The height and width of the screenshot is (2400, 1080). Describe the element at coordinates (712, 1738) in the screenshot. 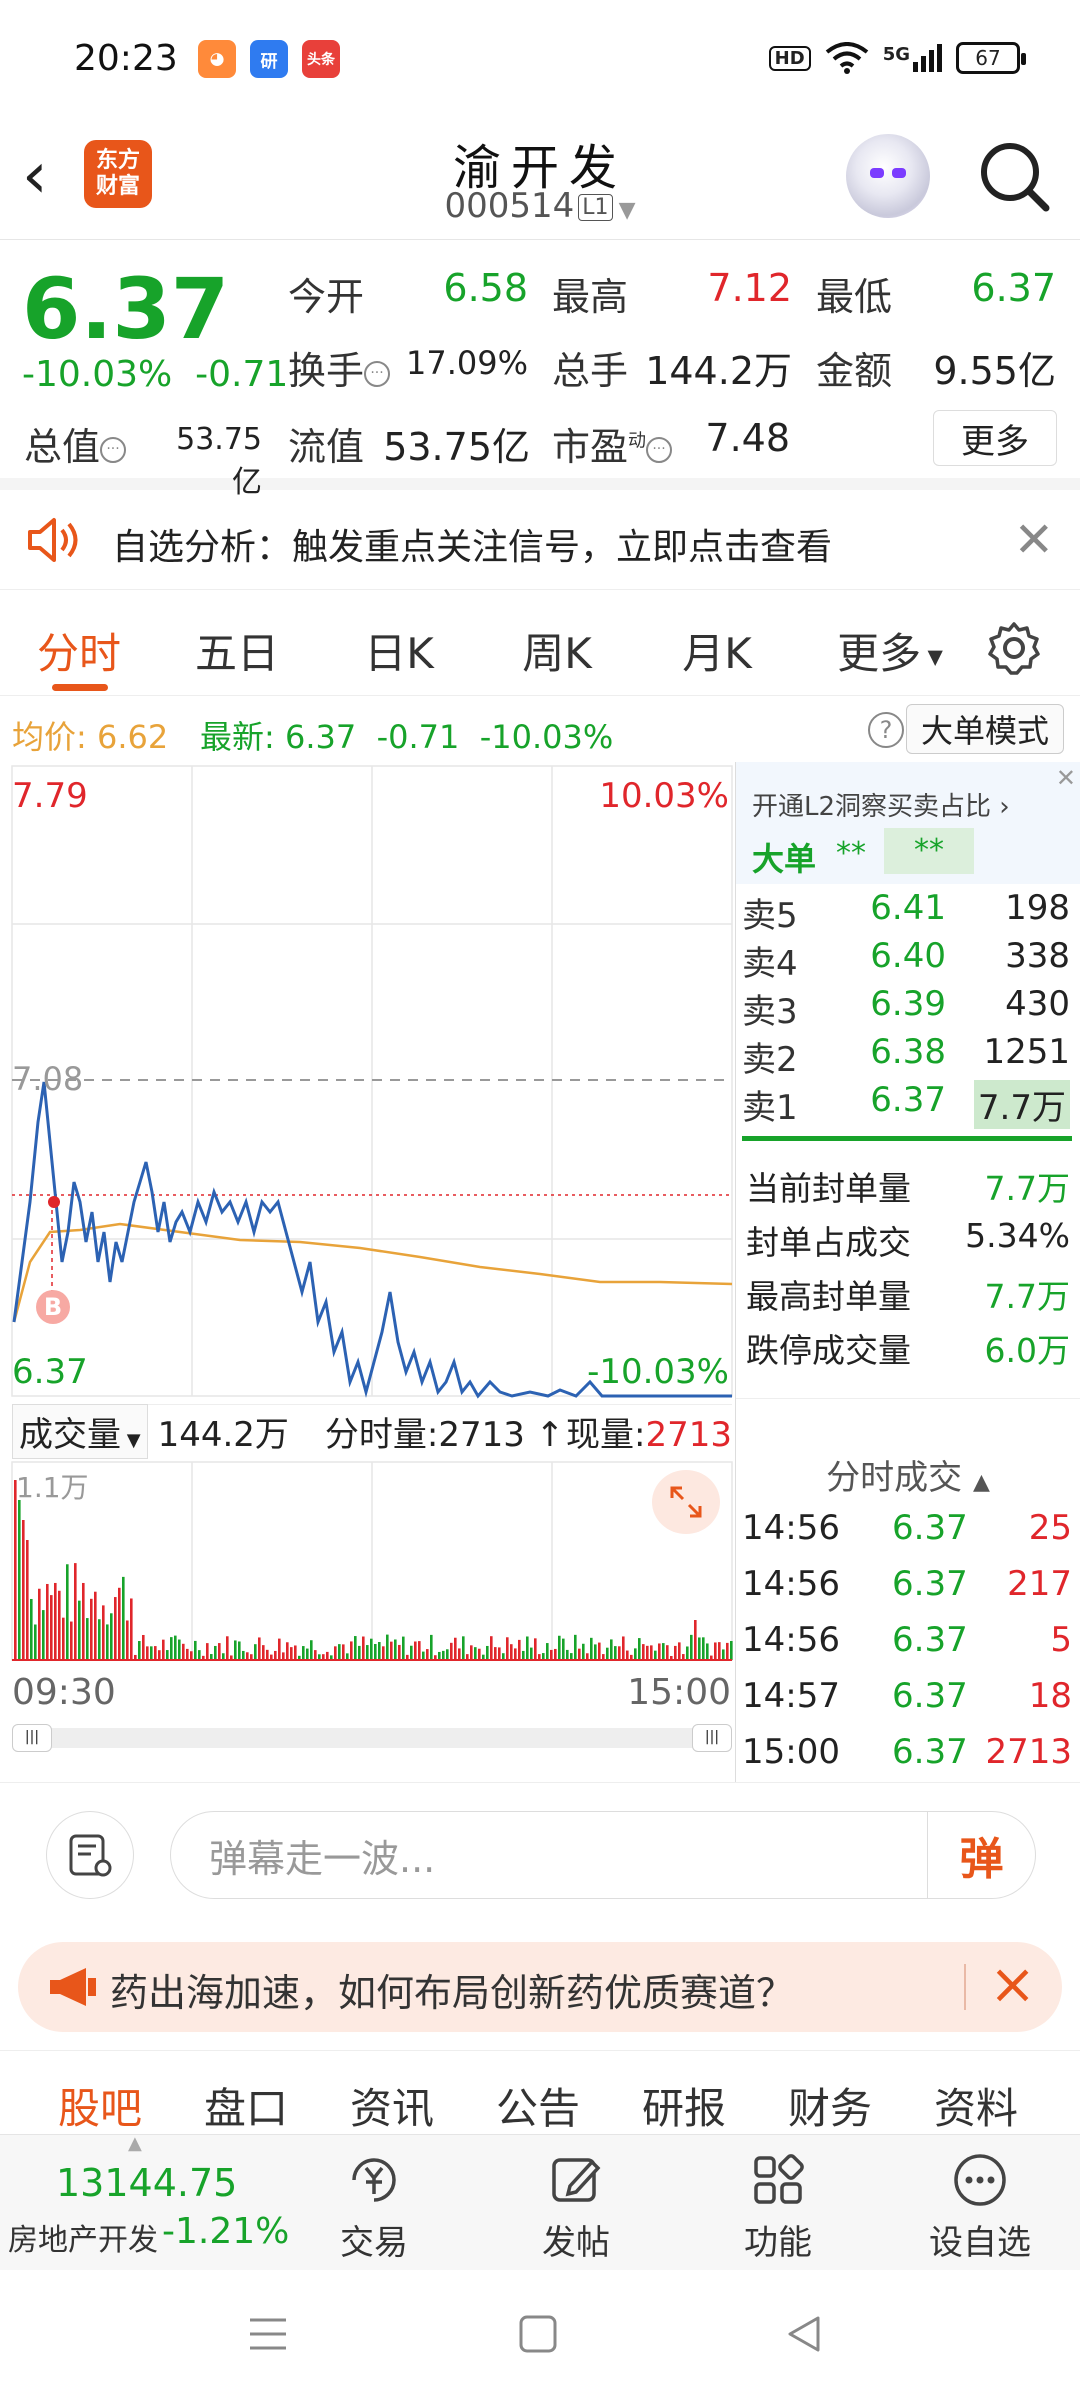

I see `scroll-handle-right: |||` at that location.